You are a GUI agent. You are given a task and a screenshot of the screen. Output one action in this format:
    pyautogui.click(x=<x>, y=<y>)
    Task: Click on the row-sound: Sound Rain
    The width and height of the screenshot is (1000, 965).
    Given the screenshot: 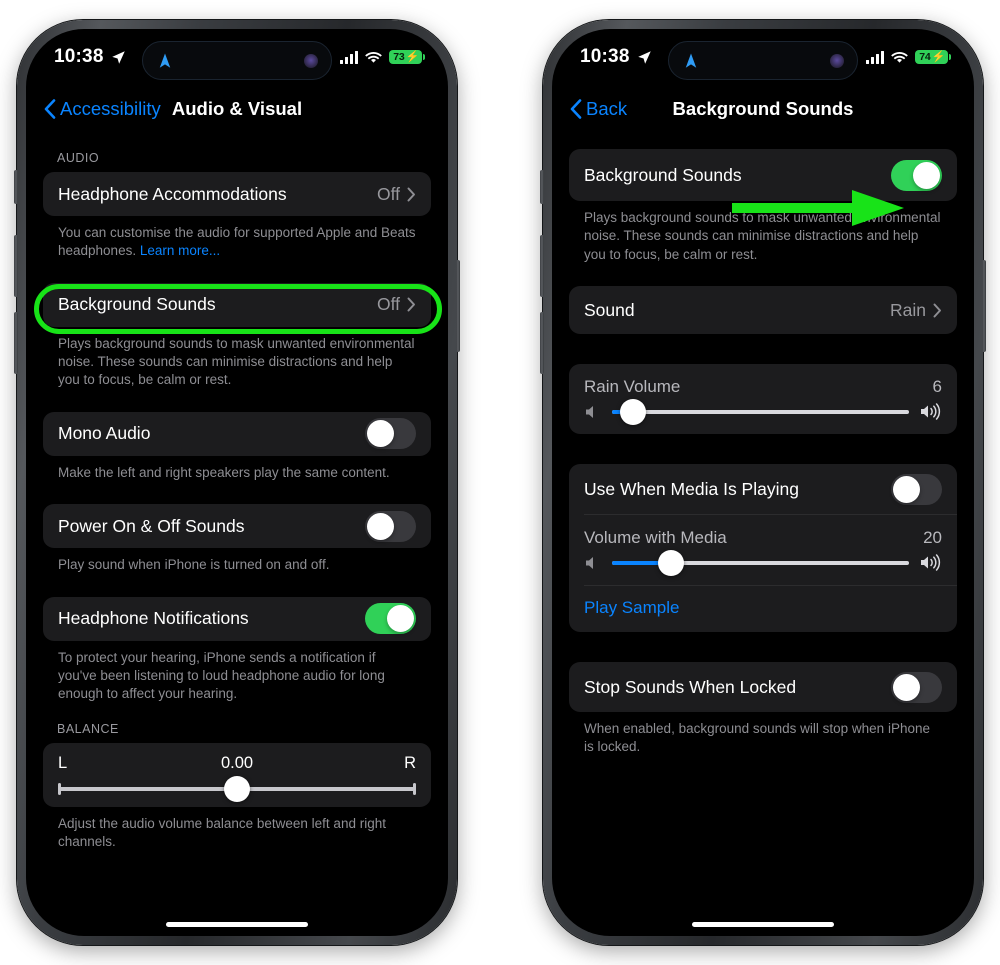 What is the action you would take?
    pyautogui.click(x=763, y=310)
    